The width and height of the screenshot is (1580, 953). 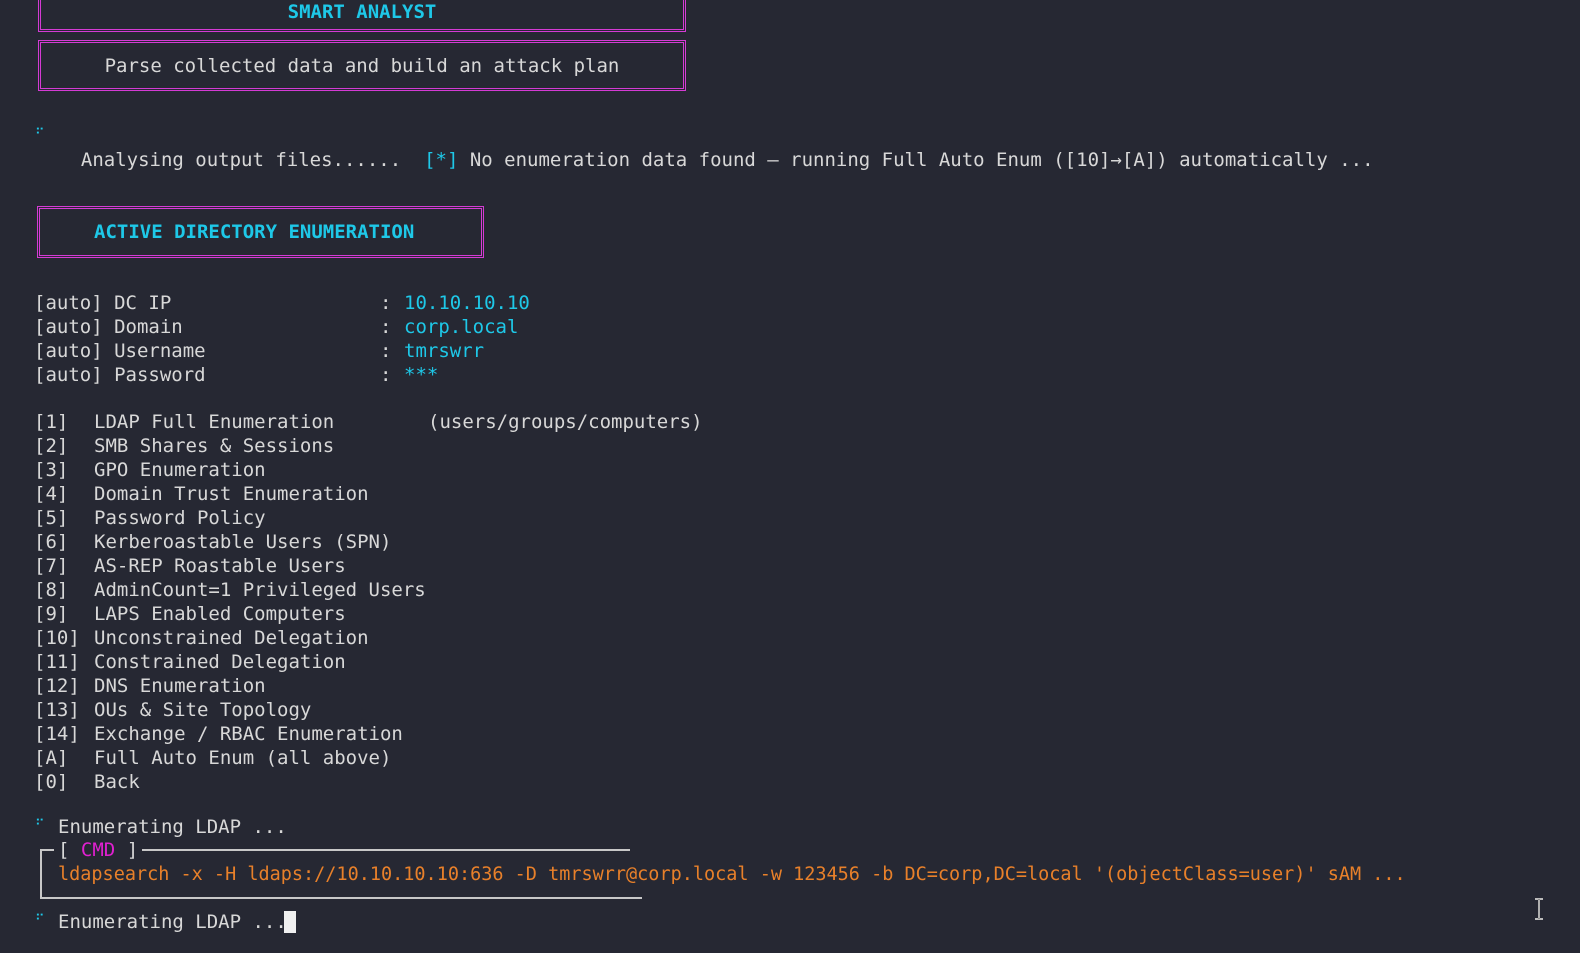 What do you see at coordinates (103, 303) in the screenshot?
I see `auto-config-dc-ip: [auto] DC IP` at bounding box center [103, 303].